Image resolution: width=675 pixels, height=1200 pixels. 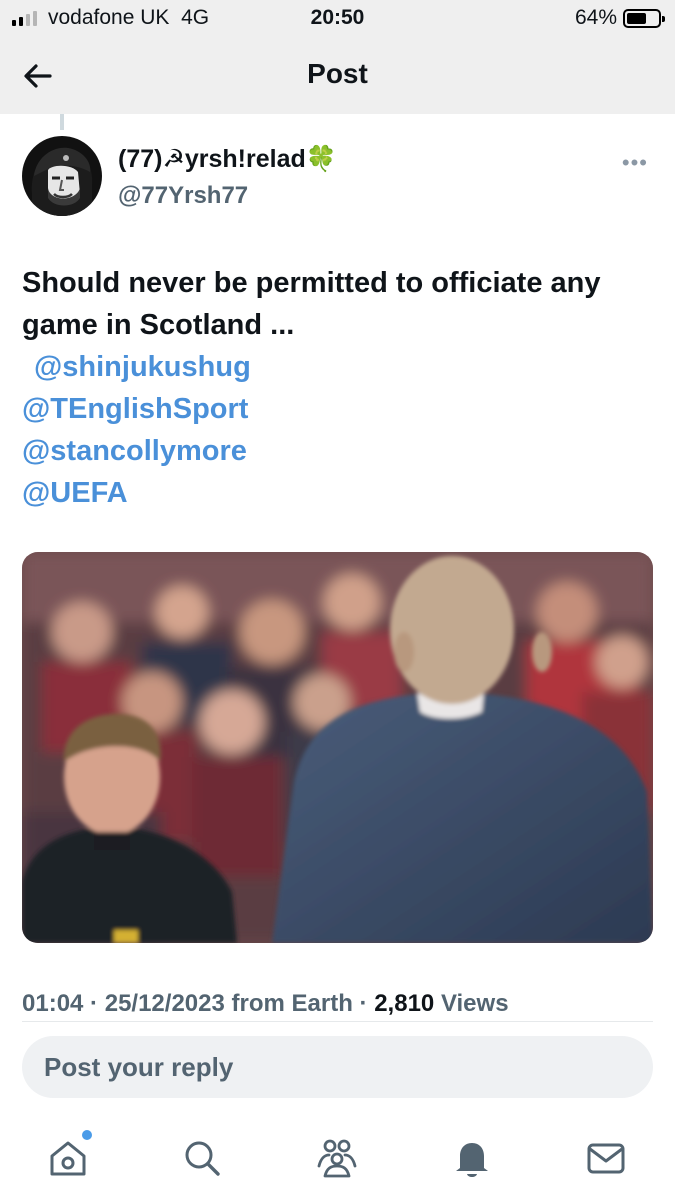 I want to click on divider, so click(x=337, y=1021).